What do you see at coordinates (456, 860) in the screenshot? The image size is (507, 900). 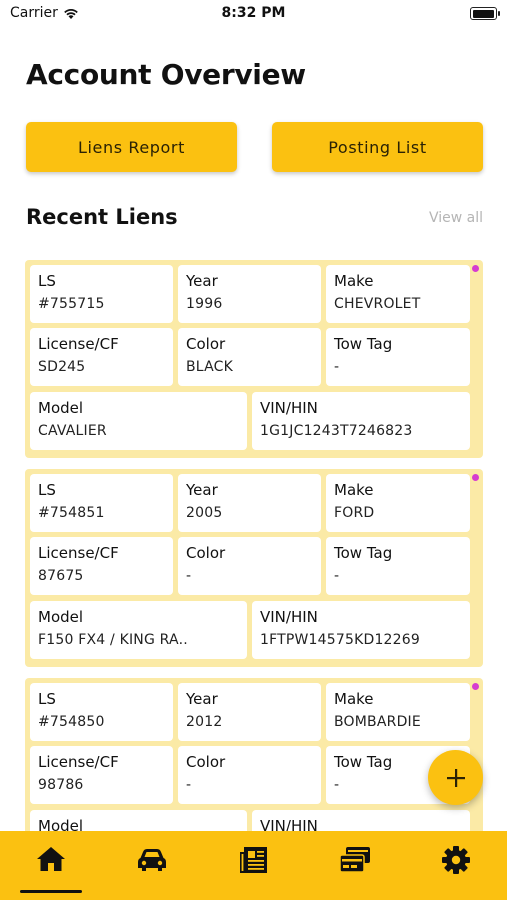 I see `gear-icon` at bounding box center [456, 860].